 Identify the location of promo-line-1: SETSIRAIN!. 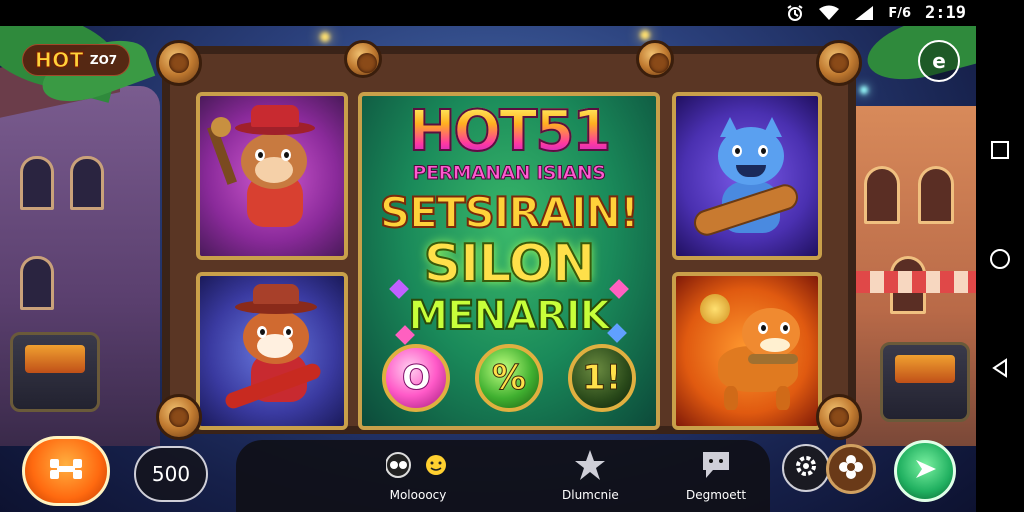
(509, 212).